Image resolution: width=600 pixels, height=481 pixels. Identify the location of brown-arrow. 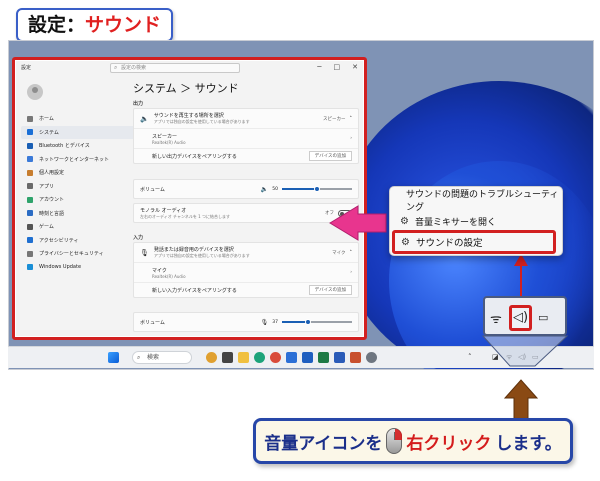
(521, 400).